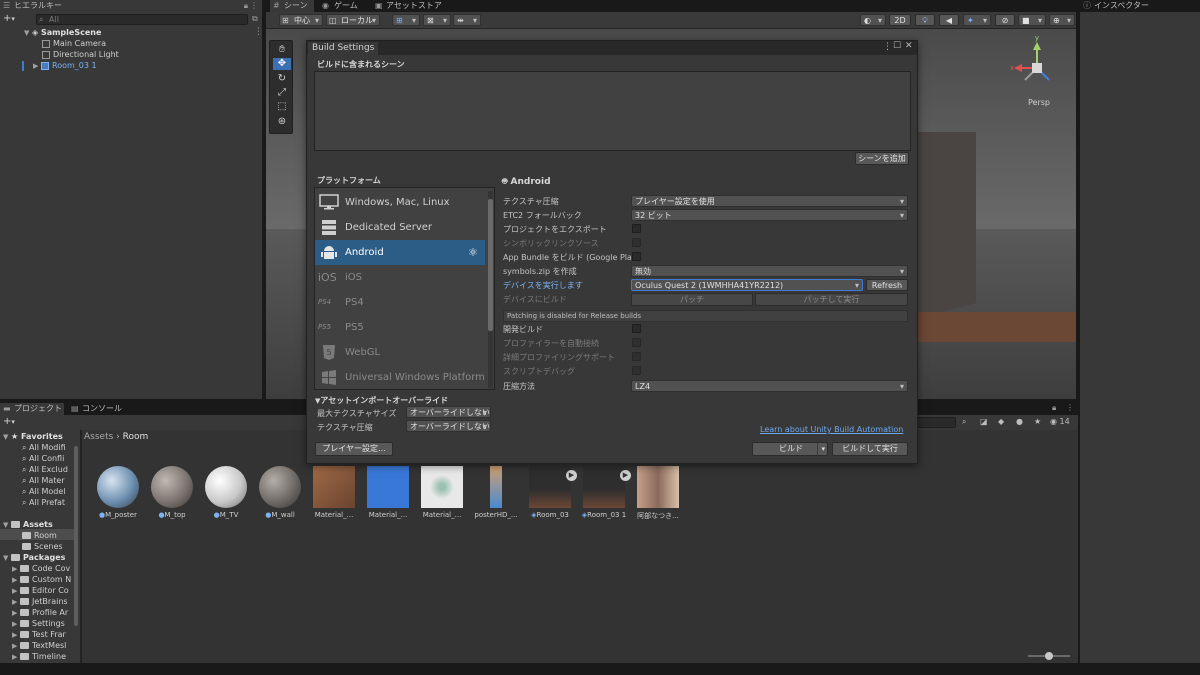 Image resolution: width=1200 pixels, height=675 pixels. I want to click on space-dropdown: ◫ ローカル, so click(353, 20).